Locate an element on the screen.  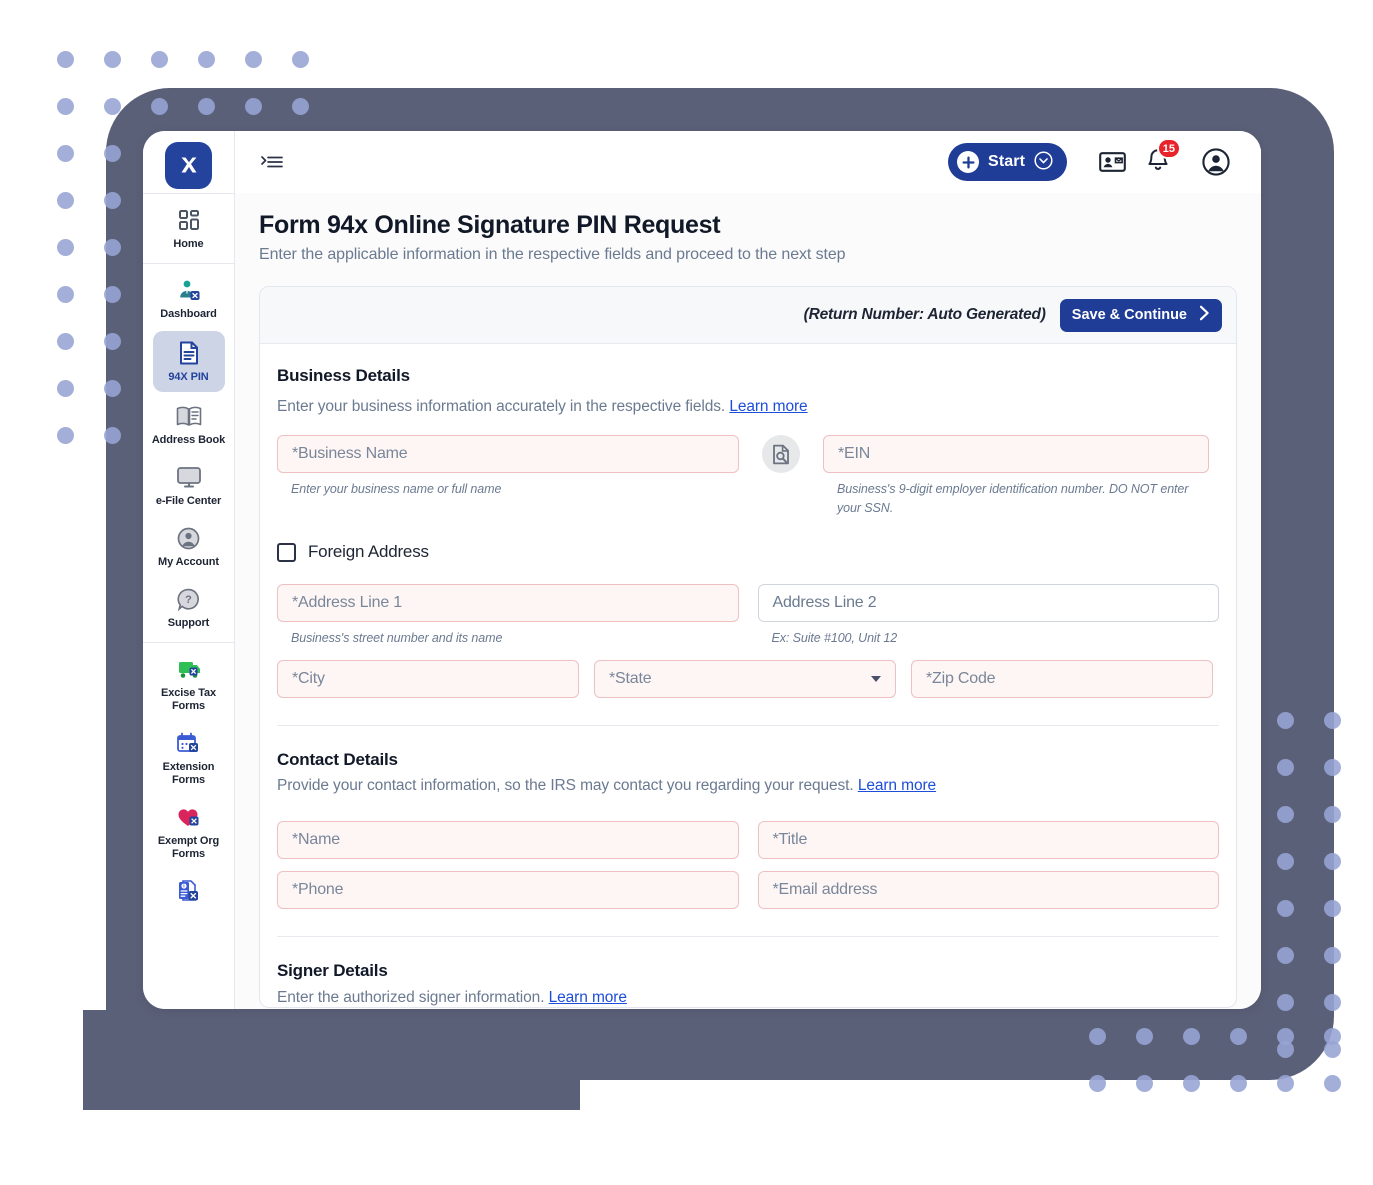
sidebar-item-label: Home is located at coordinates (188, 244).